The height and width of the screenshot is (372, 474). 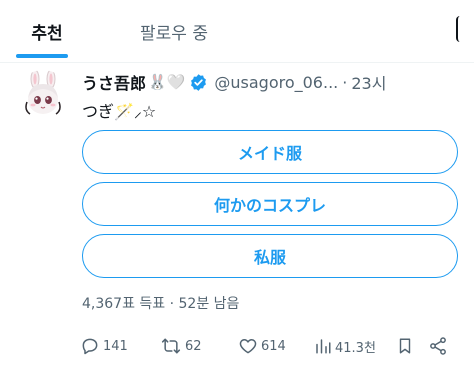 I want to click on bookmark-button, so click(x=405, y=346).